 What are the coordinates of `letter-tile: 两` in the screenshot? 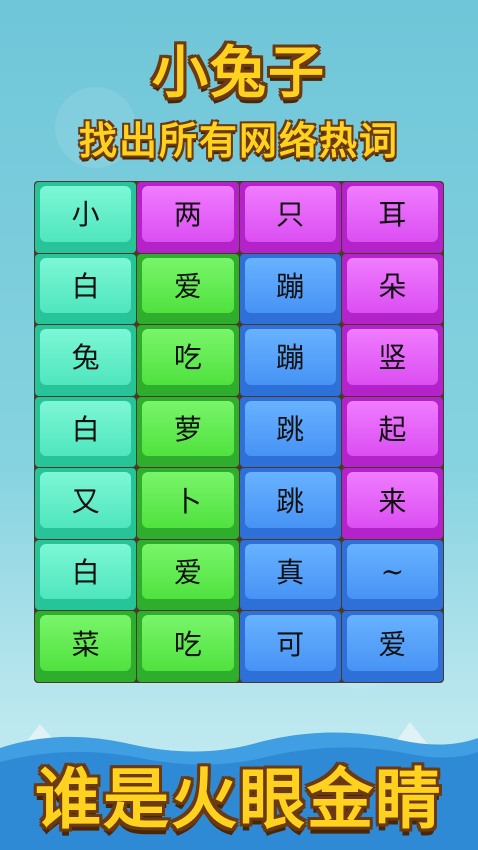 It's located at (188, 217).